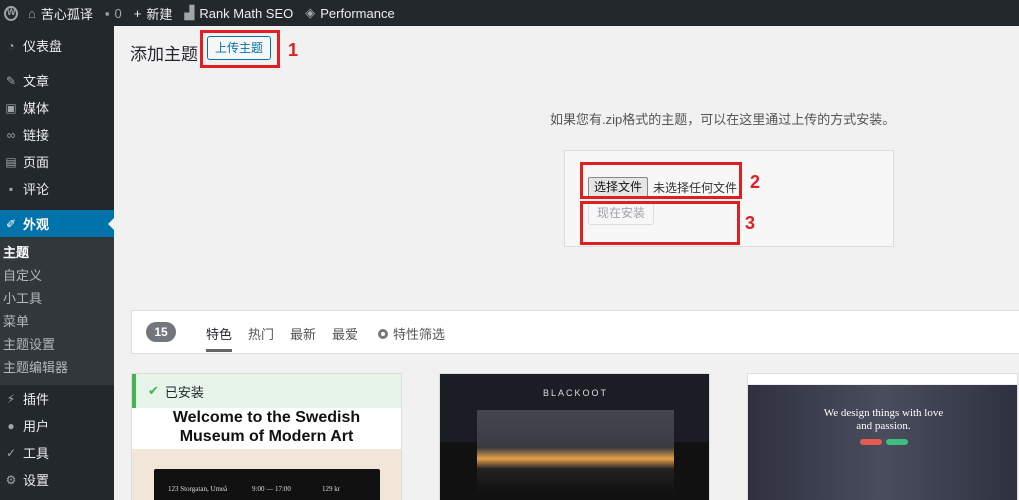  What do you see at coordinates (161, 332) in the screenshot?
I see `theme-count-badge: 15` at bounding box center [161, 332].